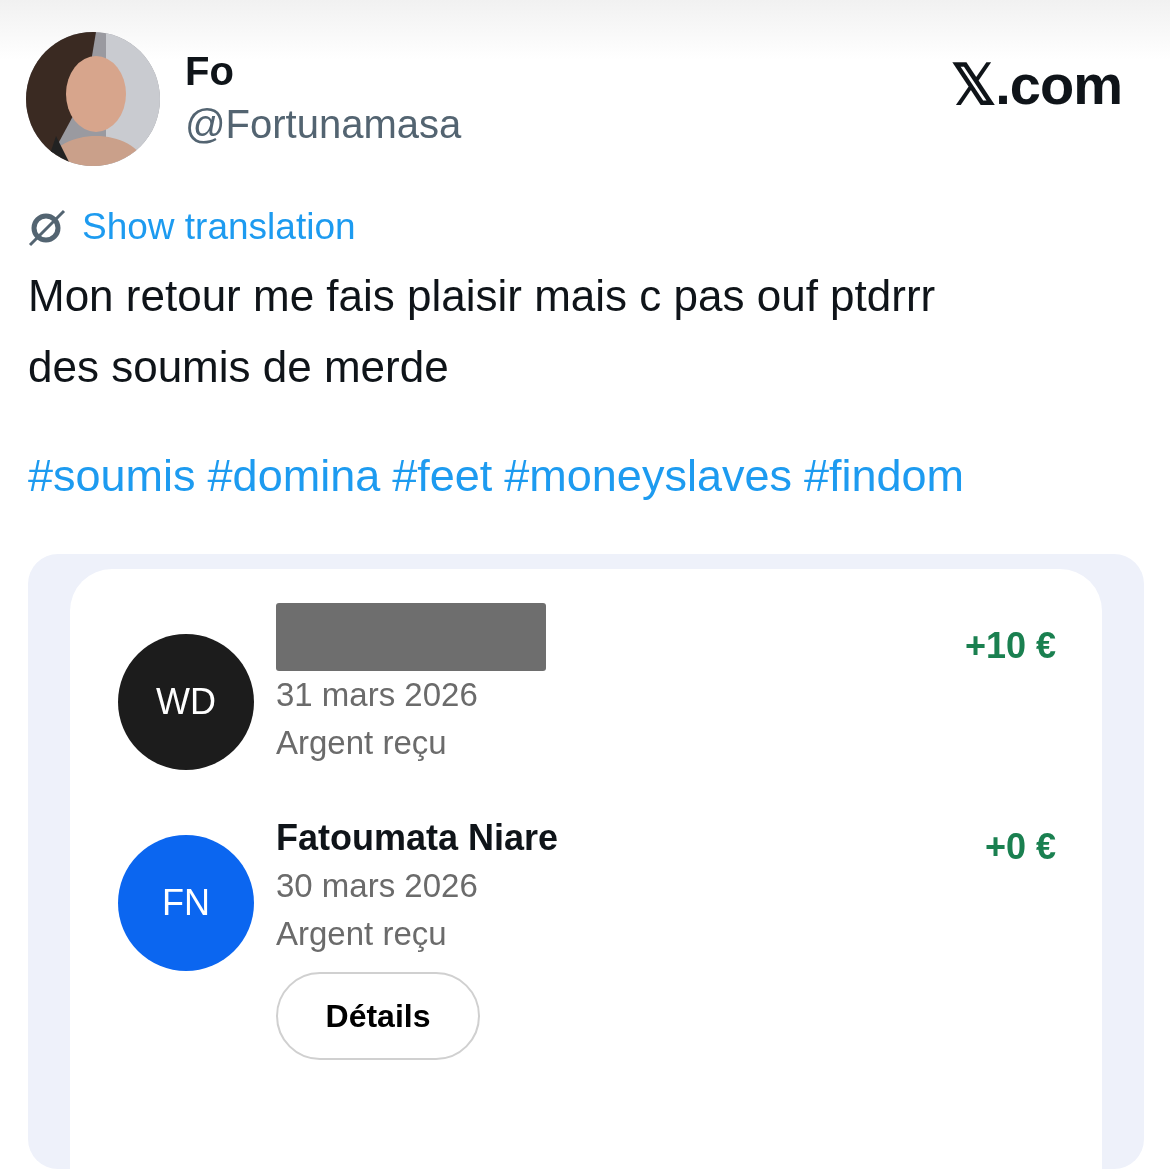 This screenshot has height=1170, width=1170. What do you see at coordinates (323, 71) in the screenshot?
I see `author-name: Fo` at bounding box center [323, 71].